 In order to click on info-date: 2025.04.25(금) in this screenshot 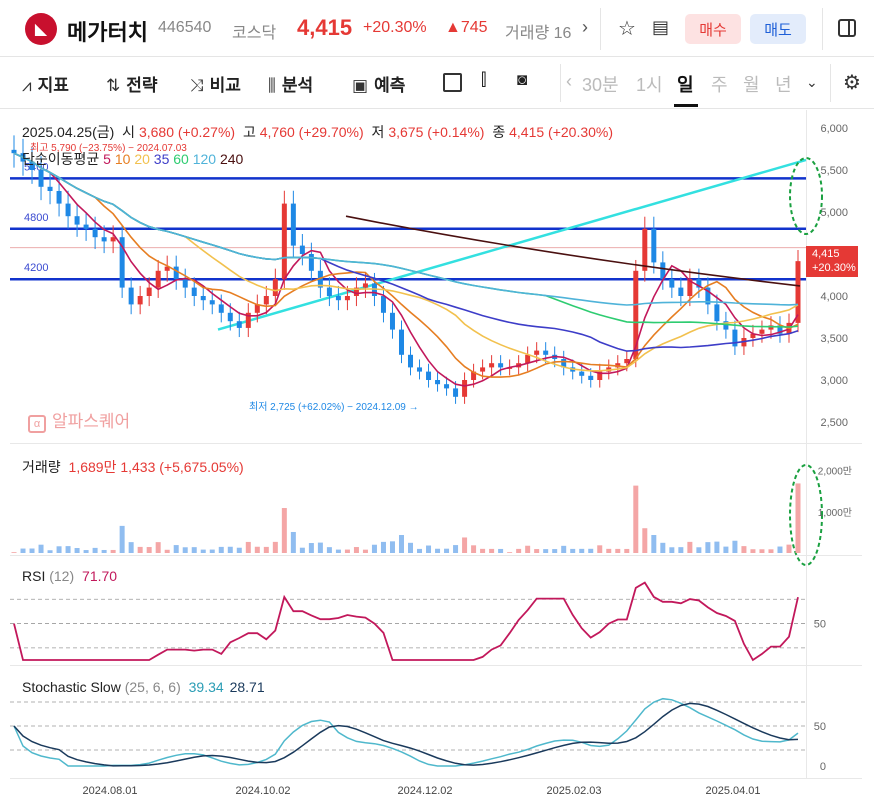, I will do `click(68, 132)`.